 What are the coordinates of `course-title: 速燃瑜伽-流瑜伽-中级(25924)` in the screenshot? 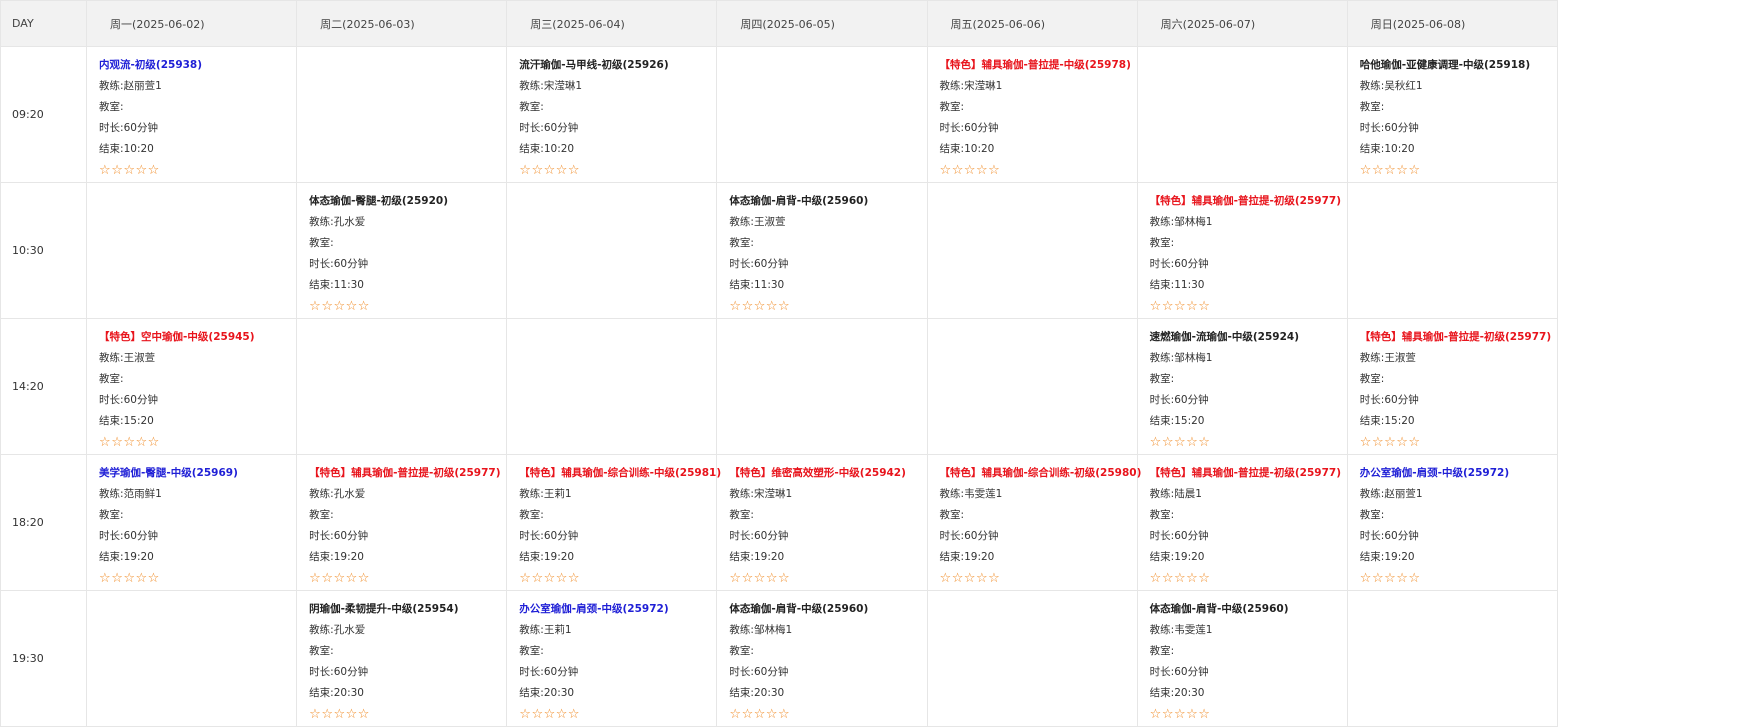 It's located at (1248, 337).